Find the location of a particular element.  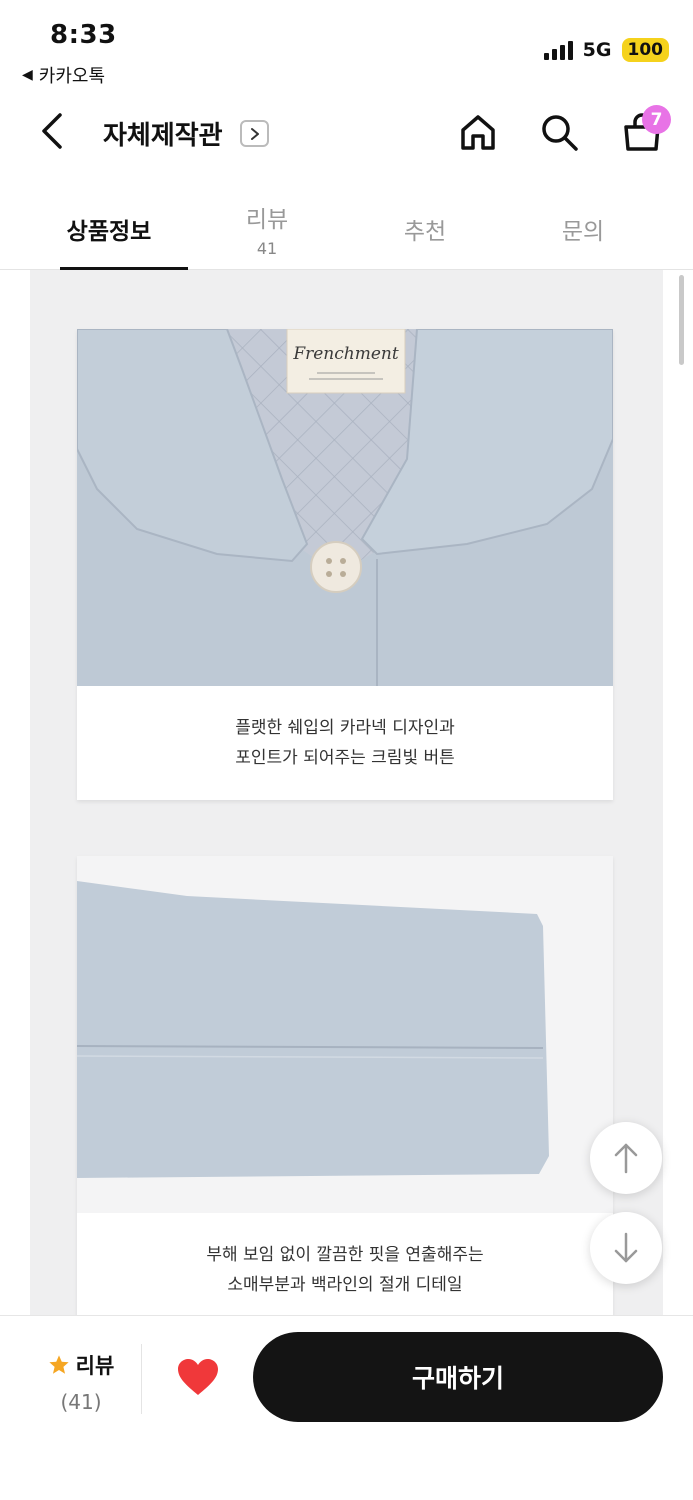

status-time: 8:33 is located at coordinates (83, 35).